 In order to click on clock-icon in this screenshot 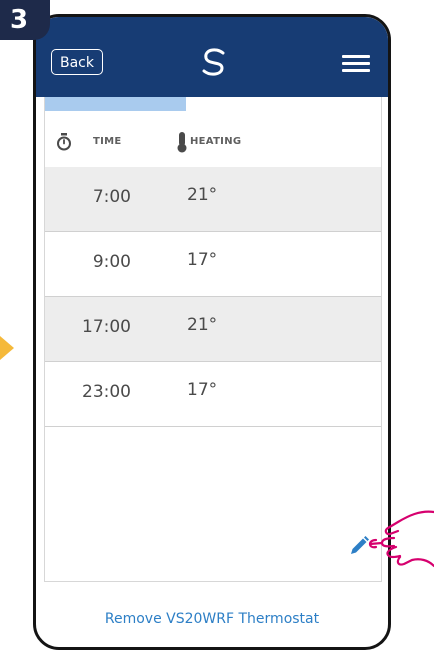, I will do `click(64, 142)`.